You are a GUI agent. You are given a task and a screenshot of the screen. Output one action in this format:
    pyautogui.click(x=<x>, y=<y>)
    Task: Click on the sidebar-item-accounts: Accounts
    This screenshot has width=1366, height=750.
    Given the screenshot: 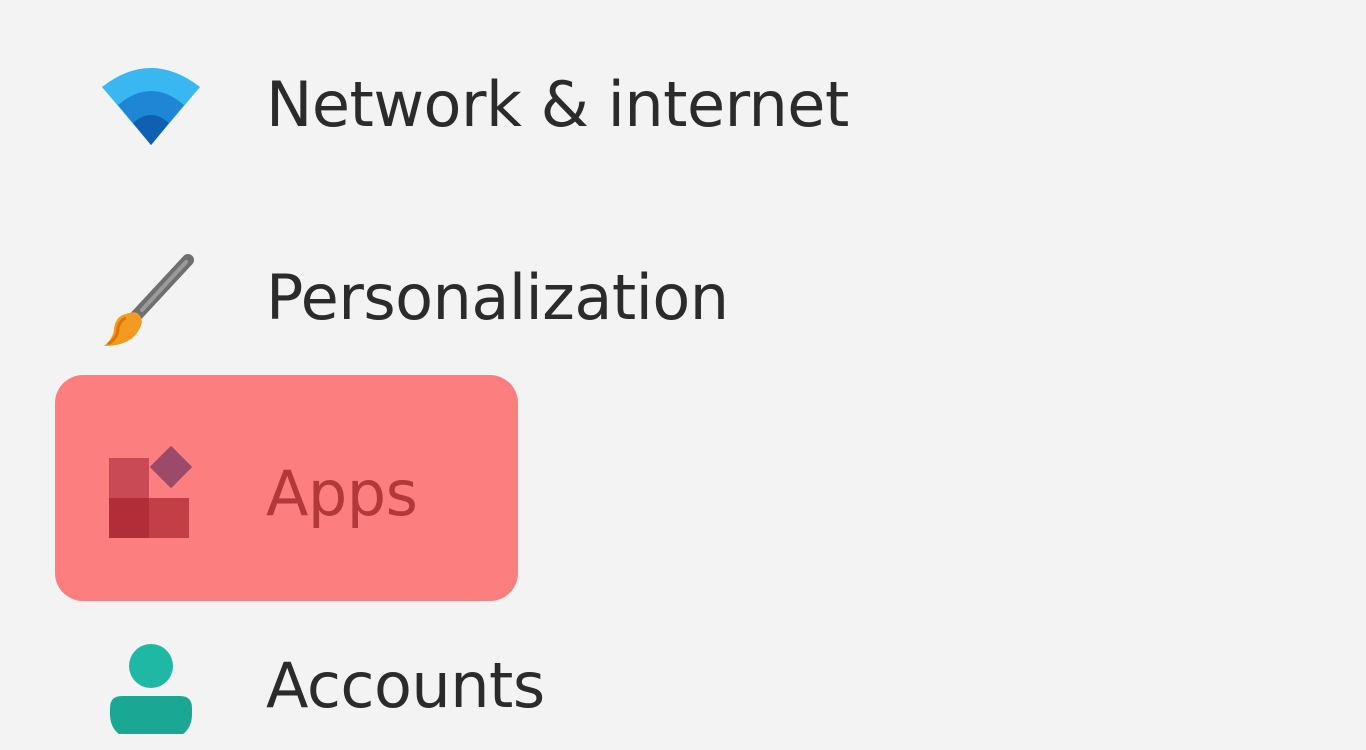 What is the action you would take?
    pyautogui.click(x=450, y=686)
    